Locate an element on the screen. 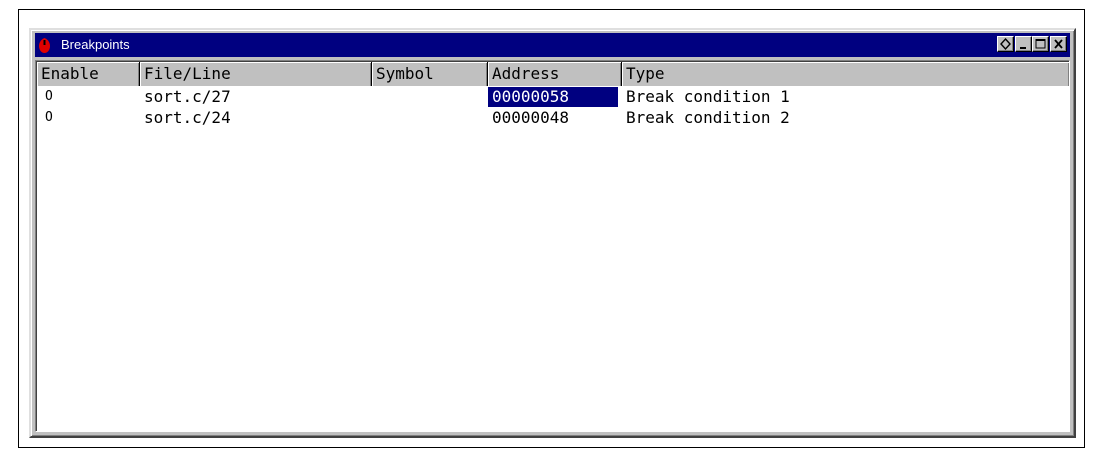 The width and height of the screenshot is (1100, 462). maximize-icon is located at coordinates (1040, 44).